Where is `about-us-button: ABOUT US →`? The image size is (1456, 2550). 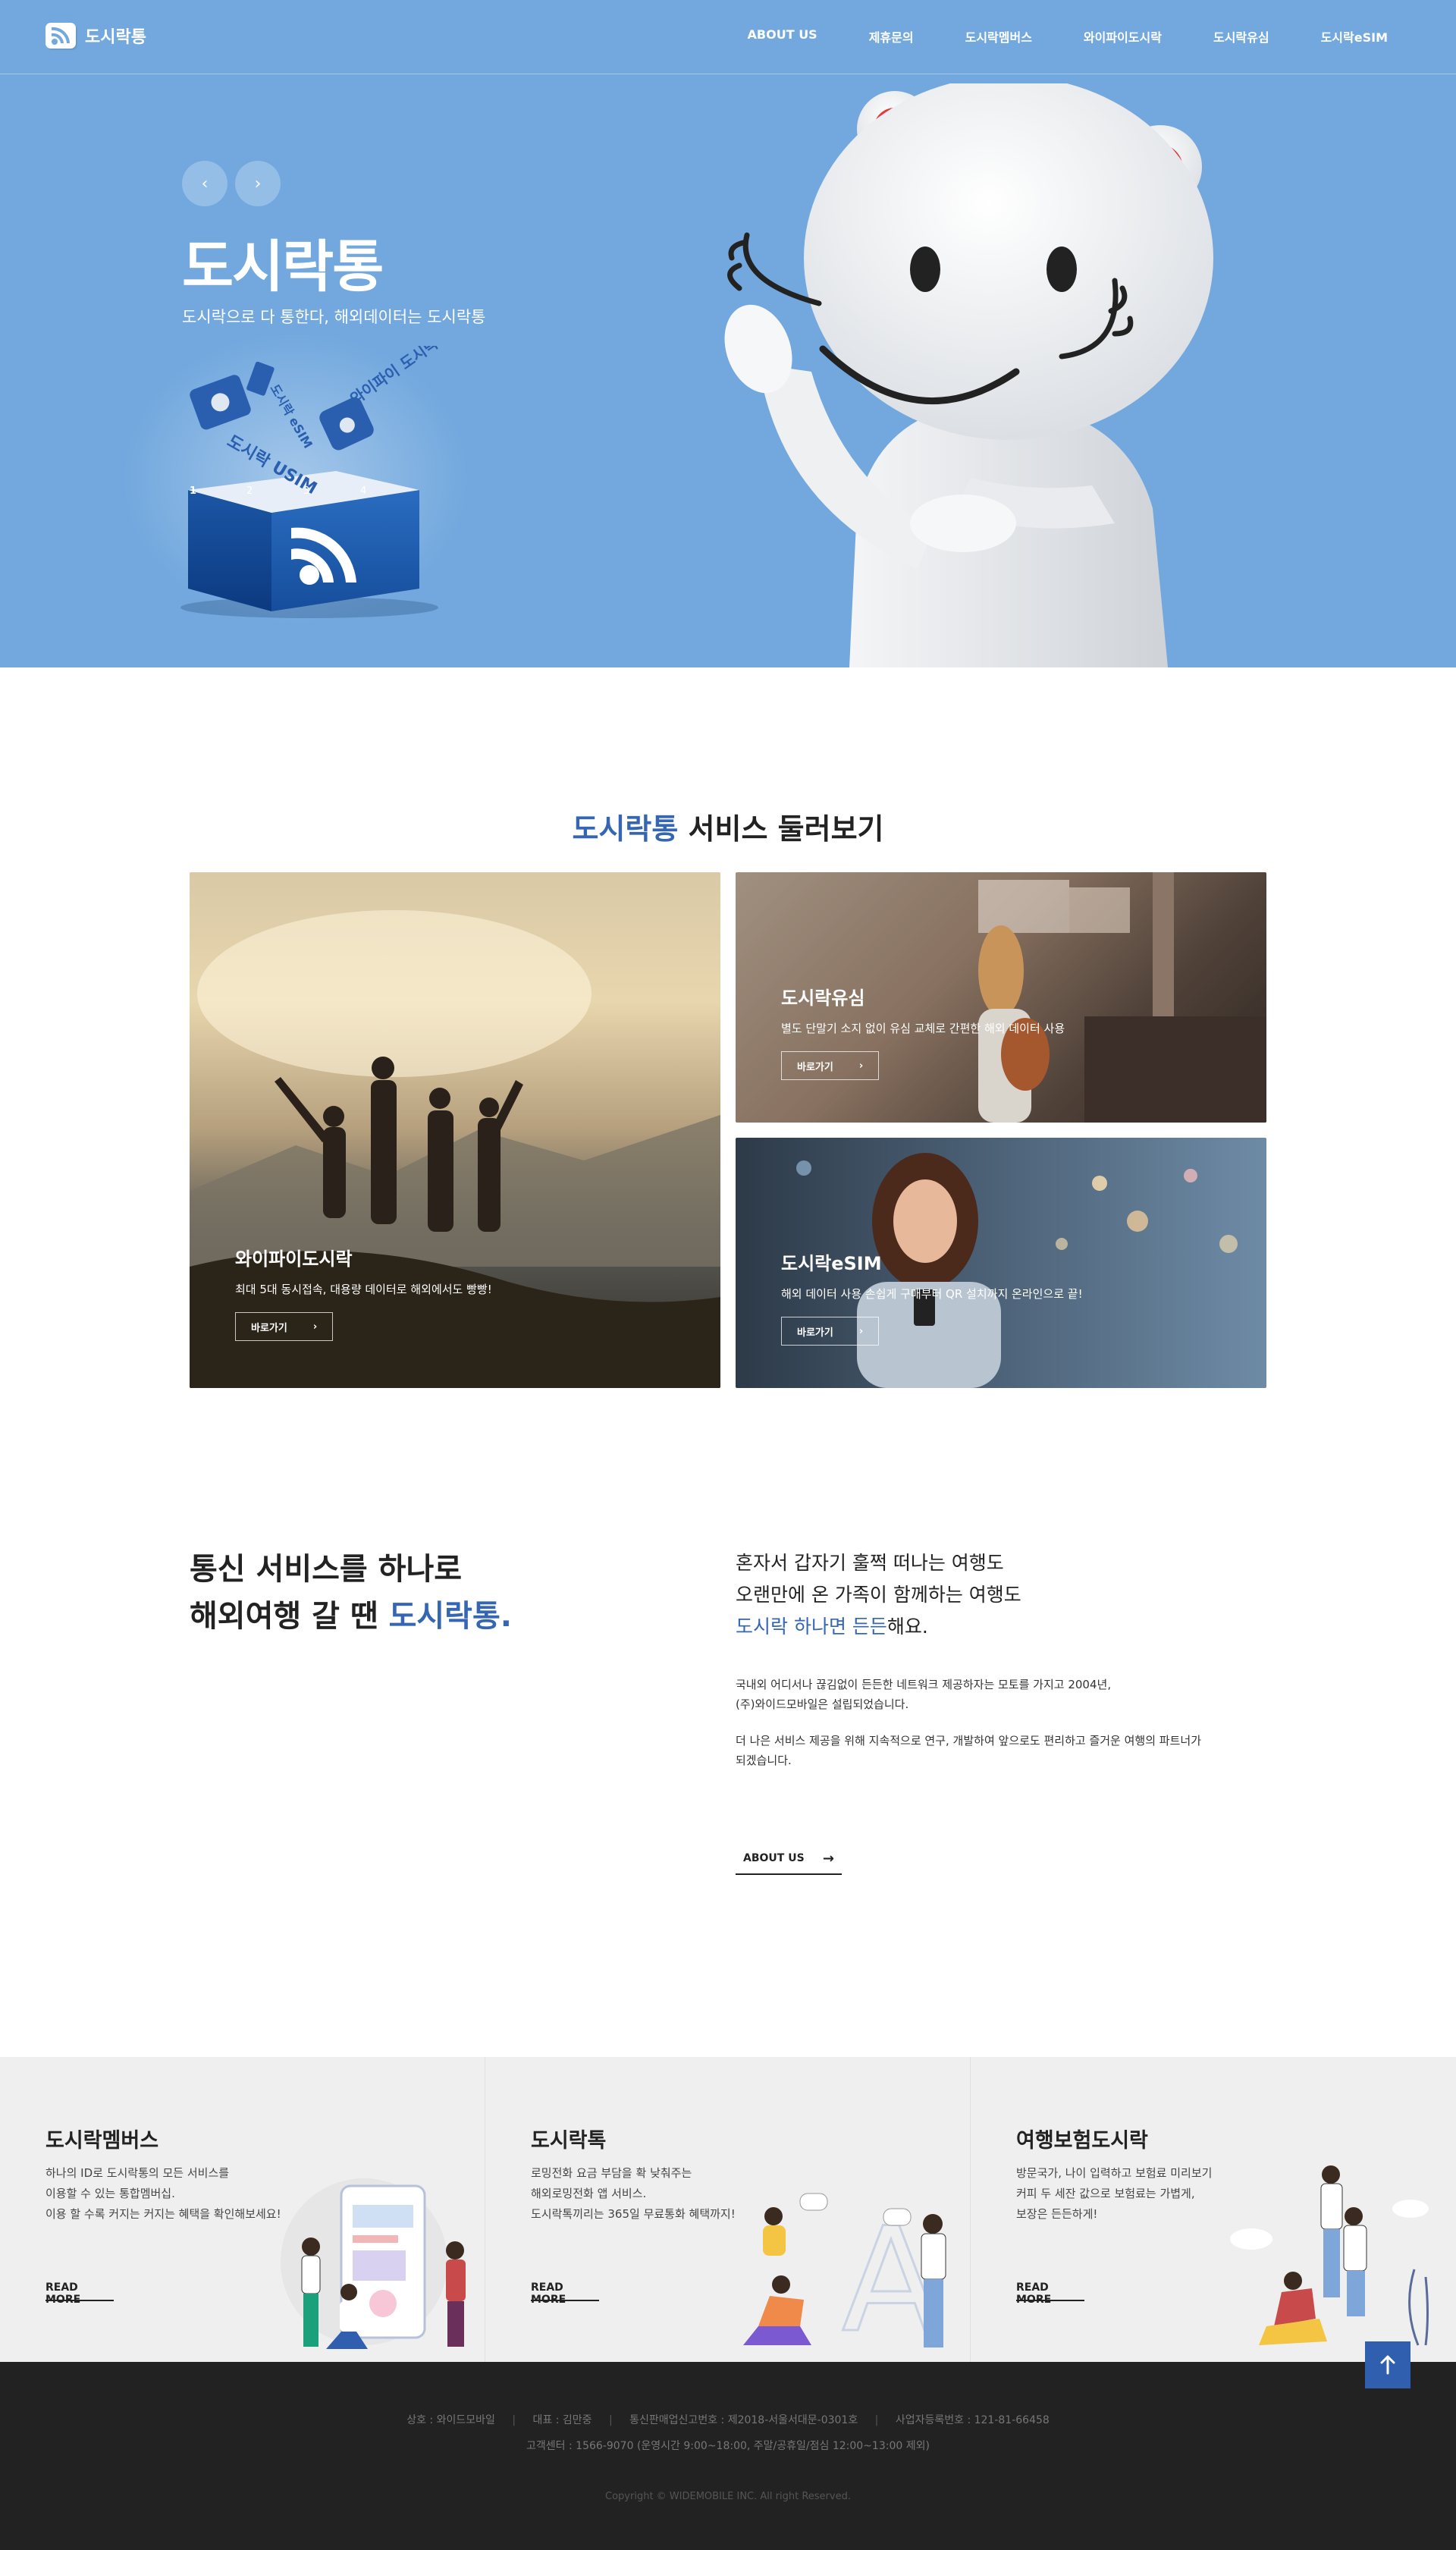 about-us-button: ABOUT US → is located at coordinates (789, 1859).